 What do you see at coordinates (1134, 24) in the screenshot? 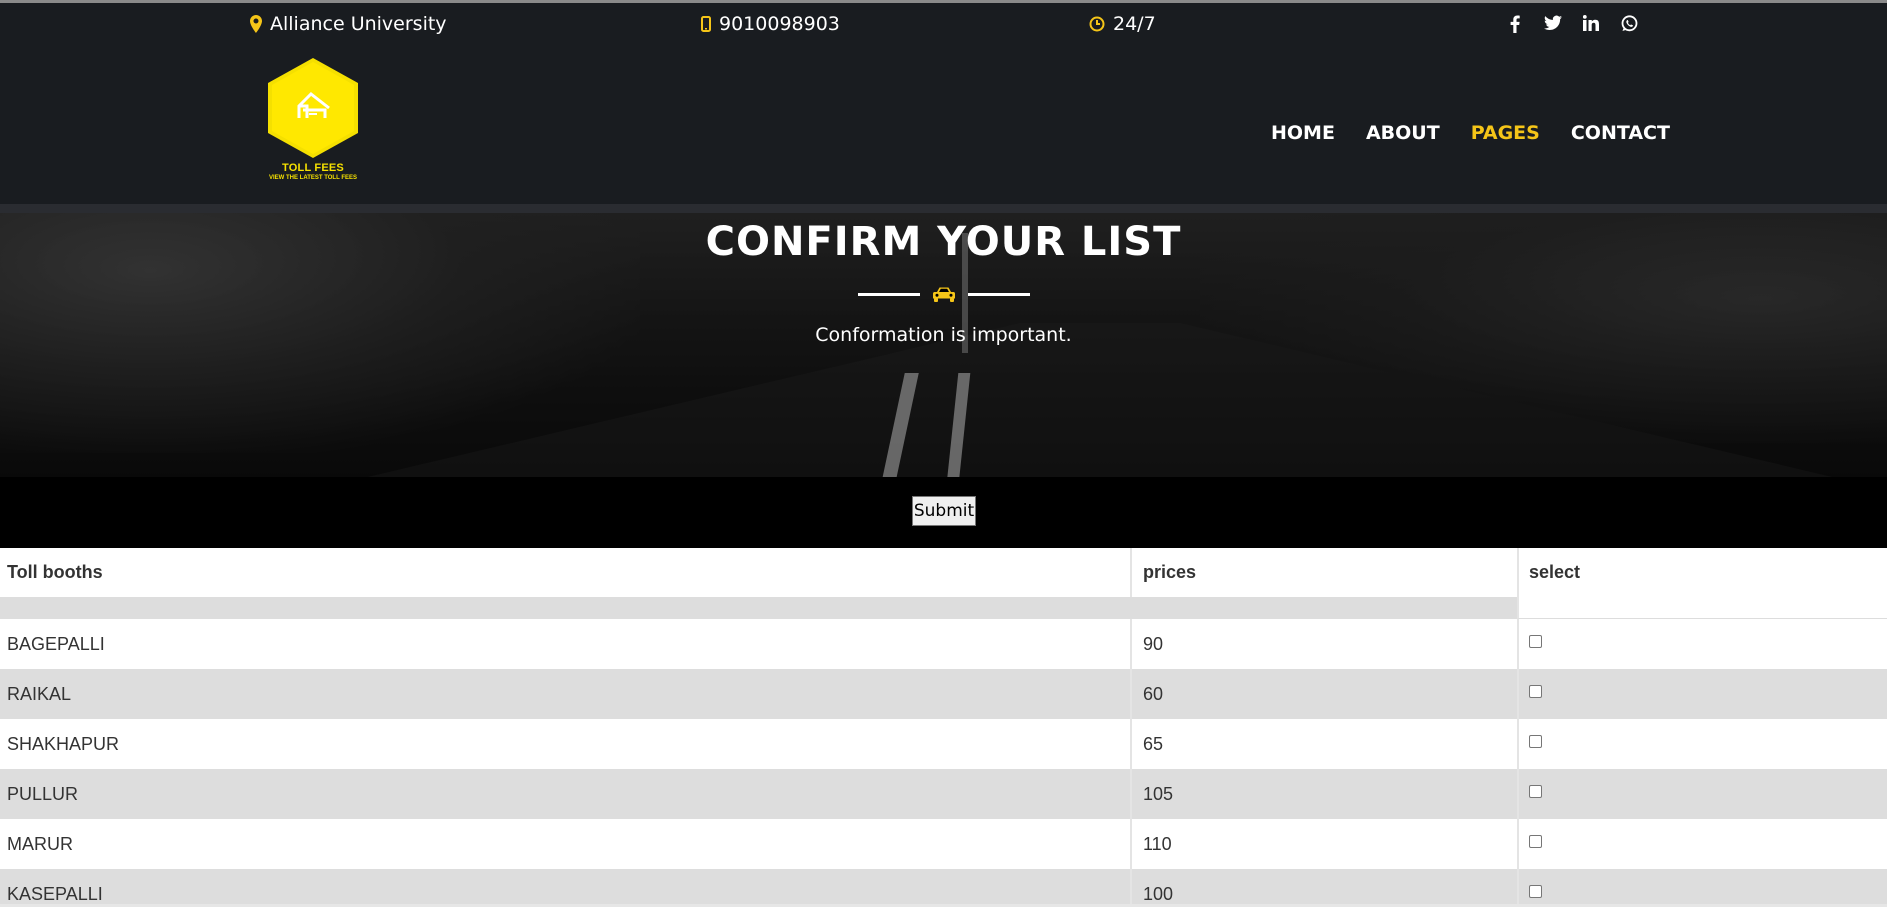
I see `hours-text: 24/7` at bounding box center [1134, 24].